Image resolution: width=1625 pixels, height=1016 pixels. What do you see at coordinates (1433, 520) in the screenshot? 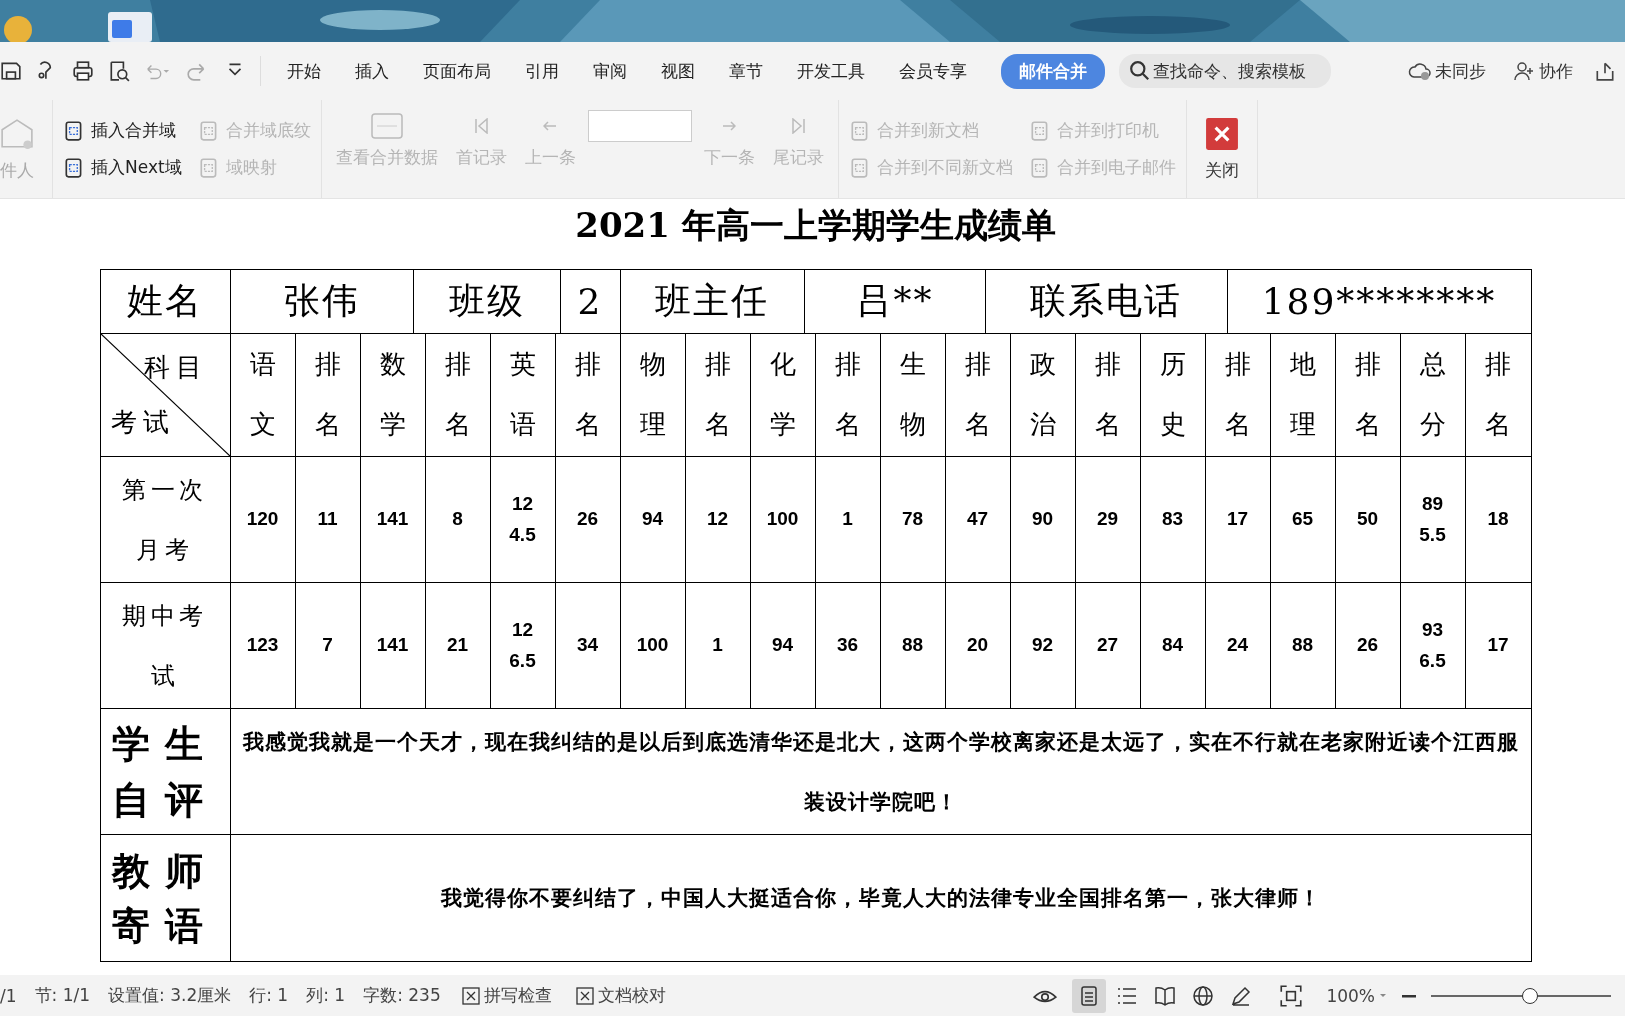
I see `table-cell: 895.5` at bounding box center [1433, 520].